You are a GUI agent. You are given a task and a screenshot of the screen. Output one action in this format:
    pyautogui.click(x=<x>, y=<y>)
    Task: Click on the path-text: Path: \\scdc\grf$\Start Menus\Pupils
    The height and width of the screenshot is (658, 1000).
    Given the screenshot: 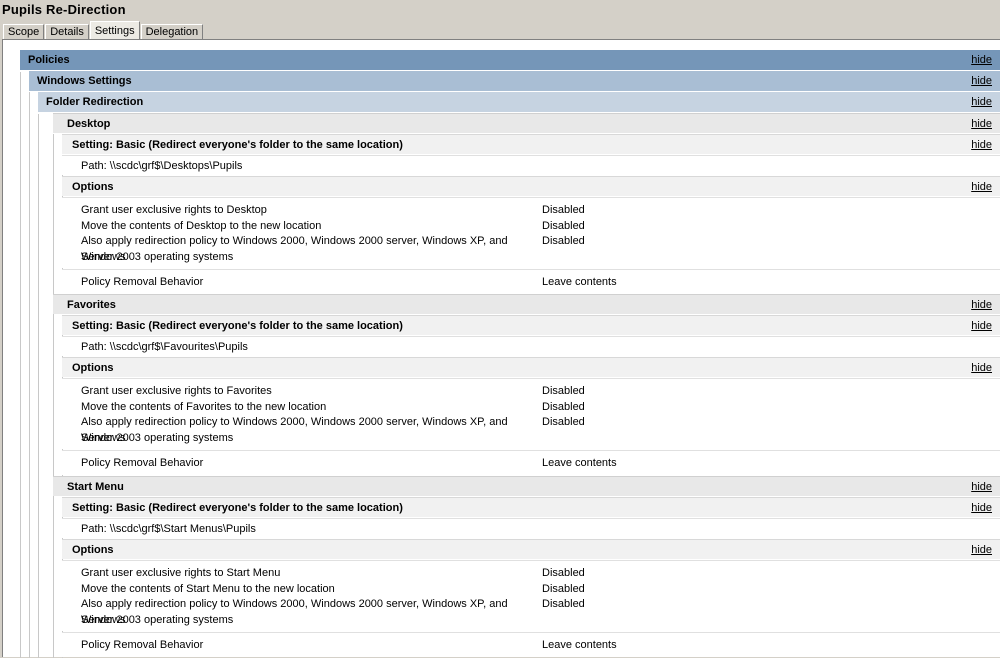 What is the action you would take?
    pyautogui.click(x=168, y=529)
    